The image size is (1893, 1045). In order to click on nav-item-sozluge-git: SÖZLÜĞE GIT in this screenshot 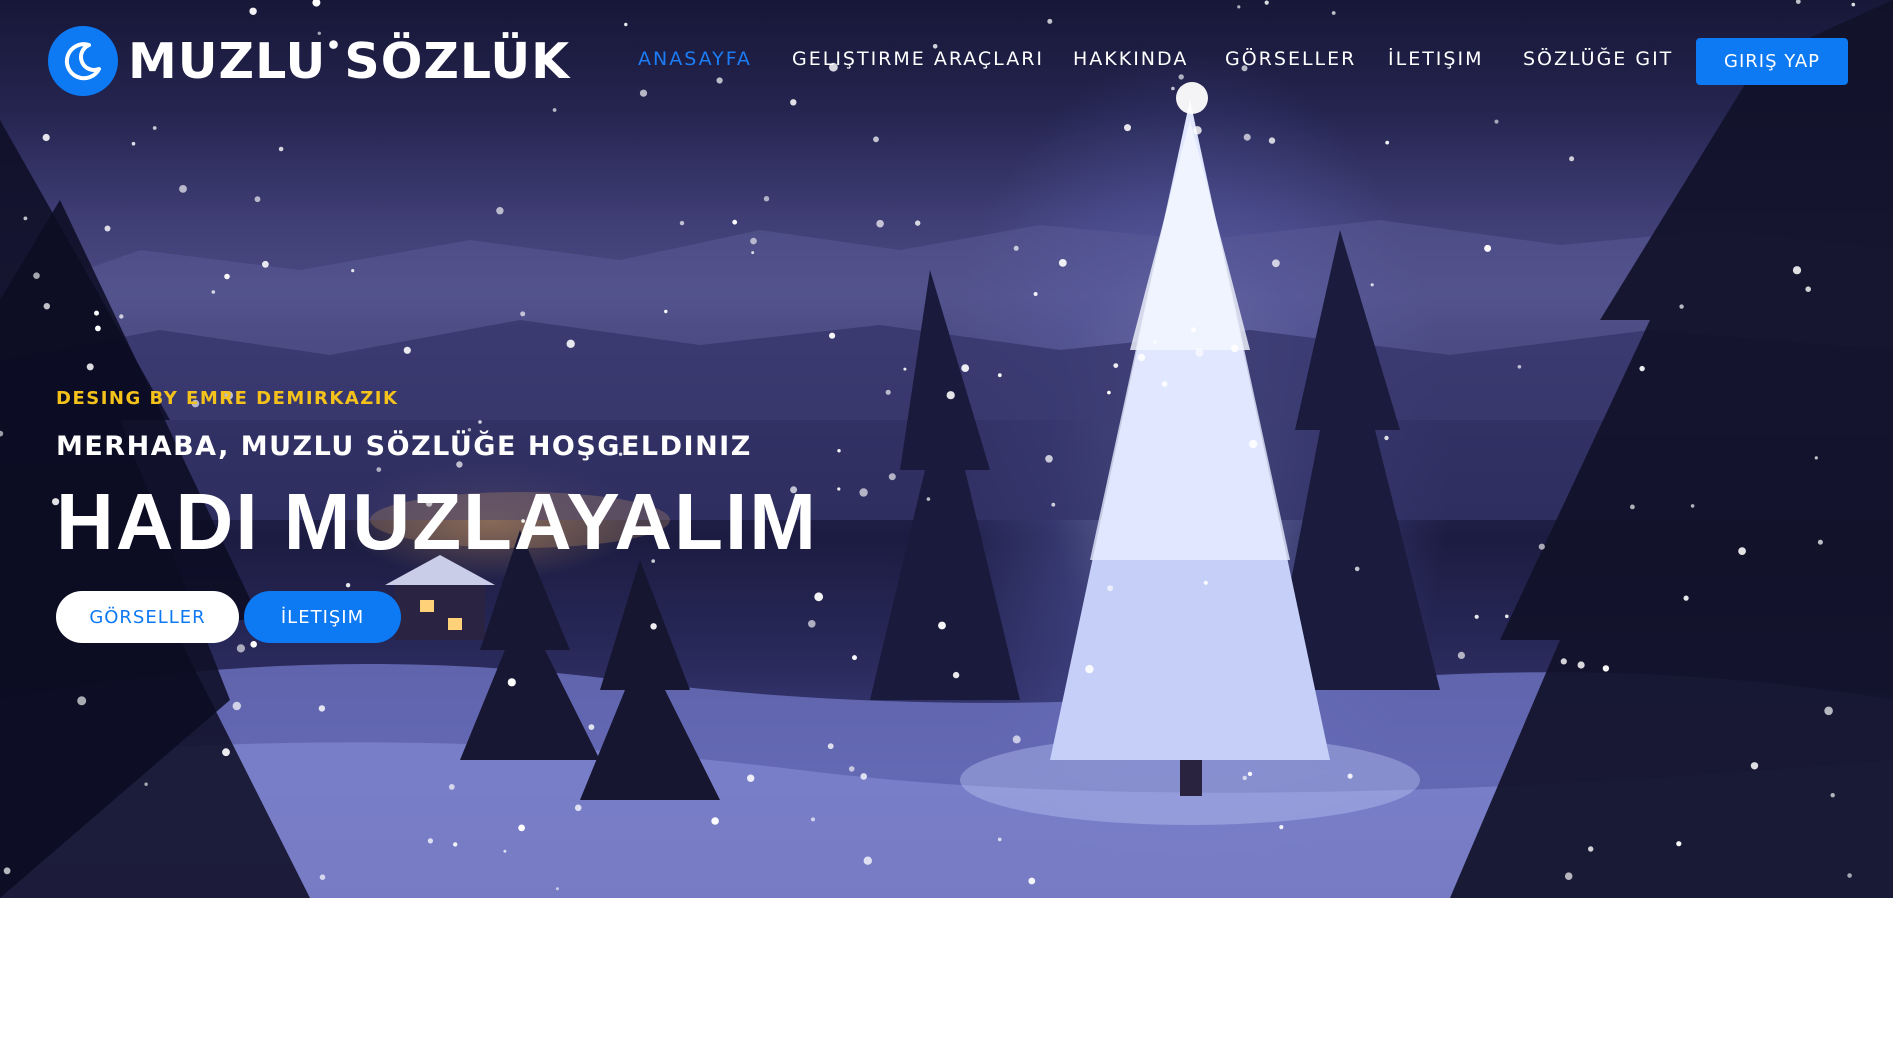, I will do `click(1598, 59)`.